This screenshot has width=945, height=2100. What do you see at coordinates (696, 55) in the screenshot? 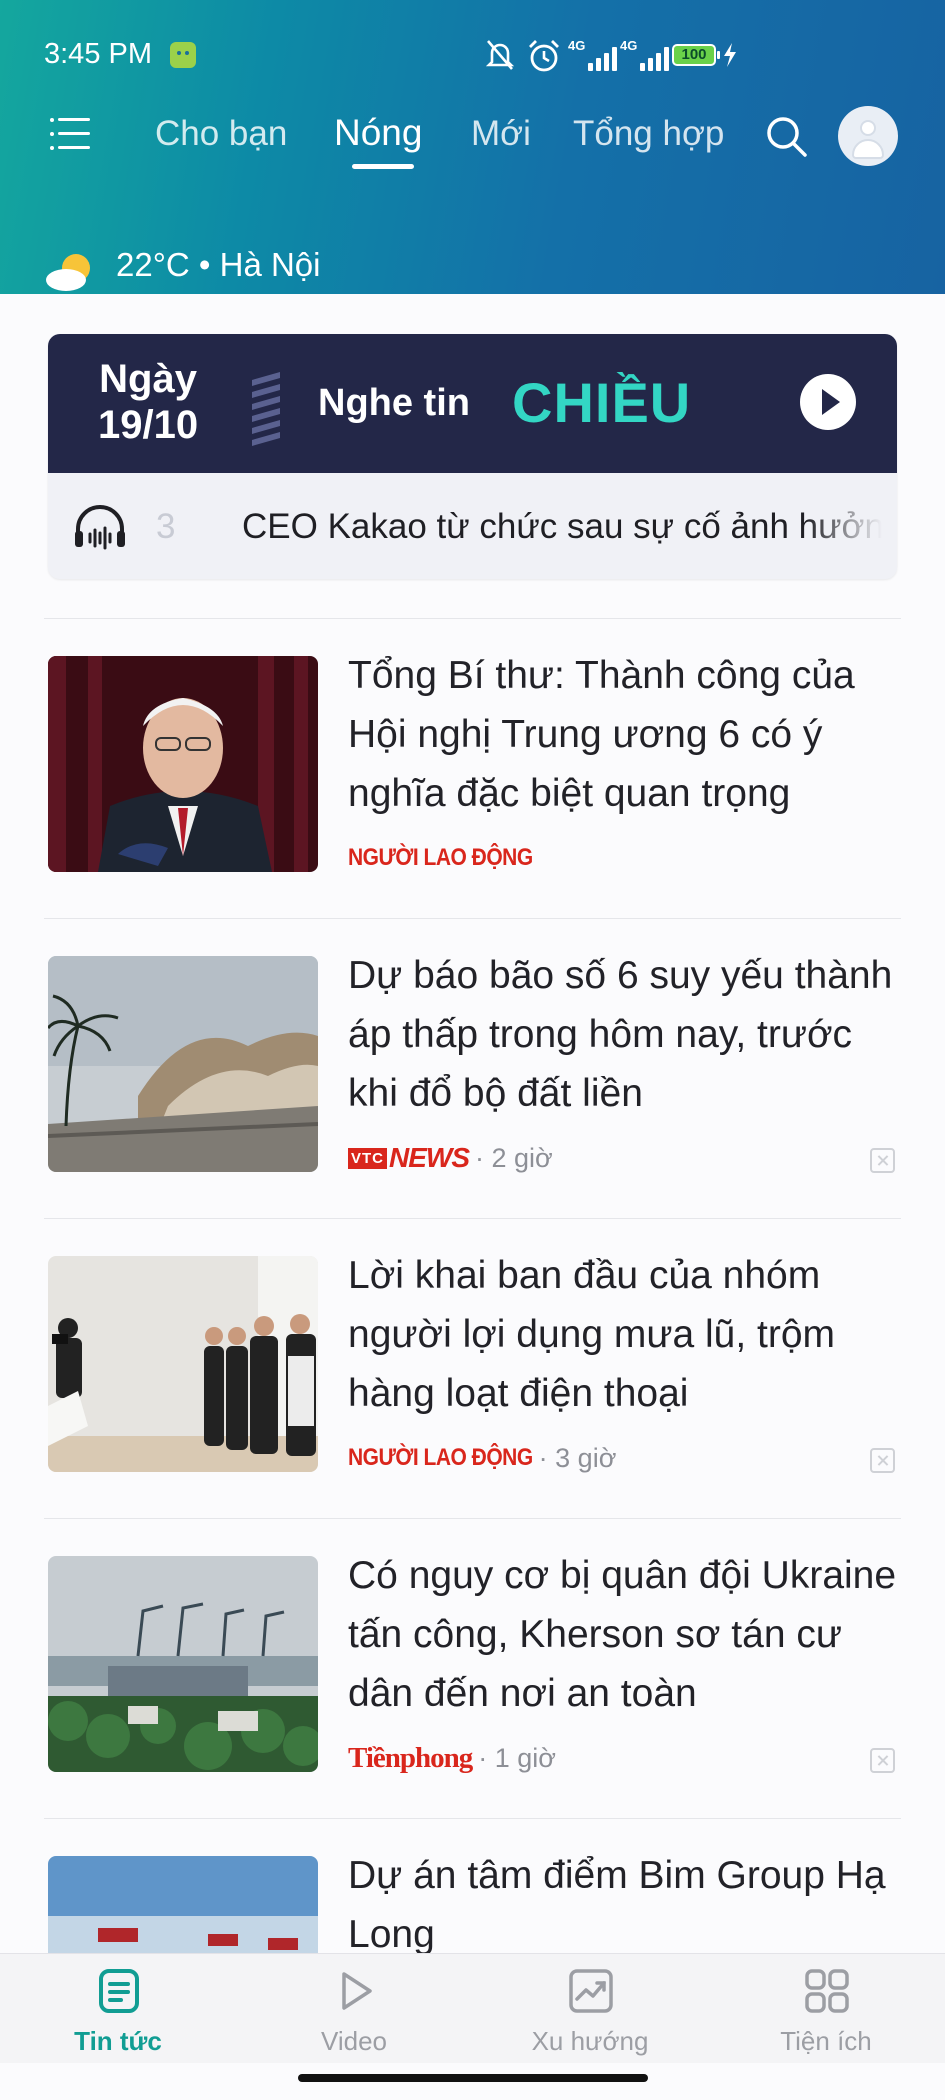
I see `battery-icon: 100` at bounding box center [696, 55].